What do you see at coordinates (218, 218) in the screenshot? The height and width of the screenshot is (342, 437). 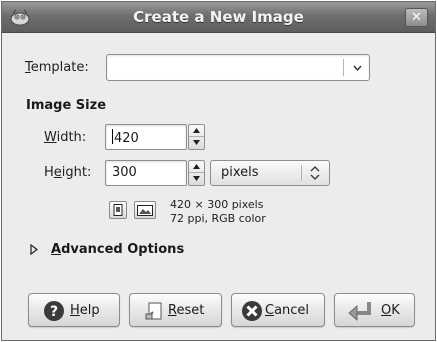 I see `image-info-resolution: 72 ppi, RGB color` at bounding box center [218, 218].